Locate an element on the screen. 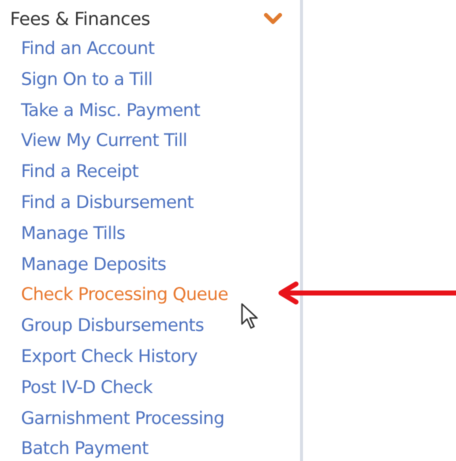 The height and width of the screenshot is (461, 456). menu-link: Find an Account is located at coordinates (150, 49).